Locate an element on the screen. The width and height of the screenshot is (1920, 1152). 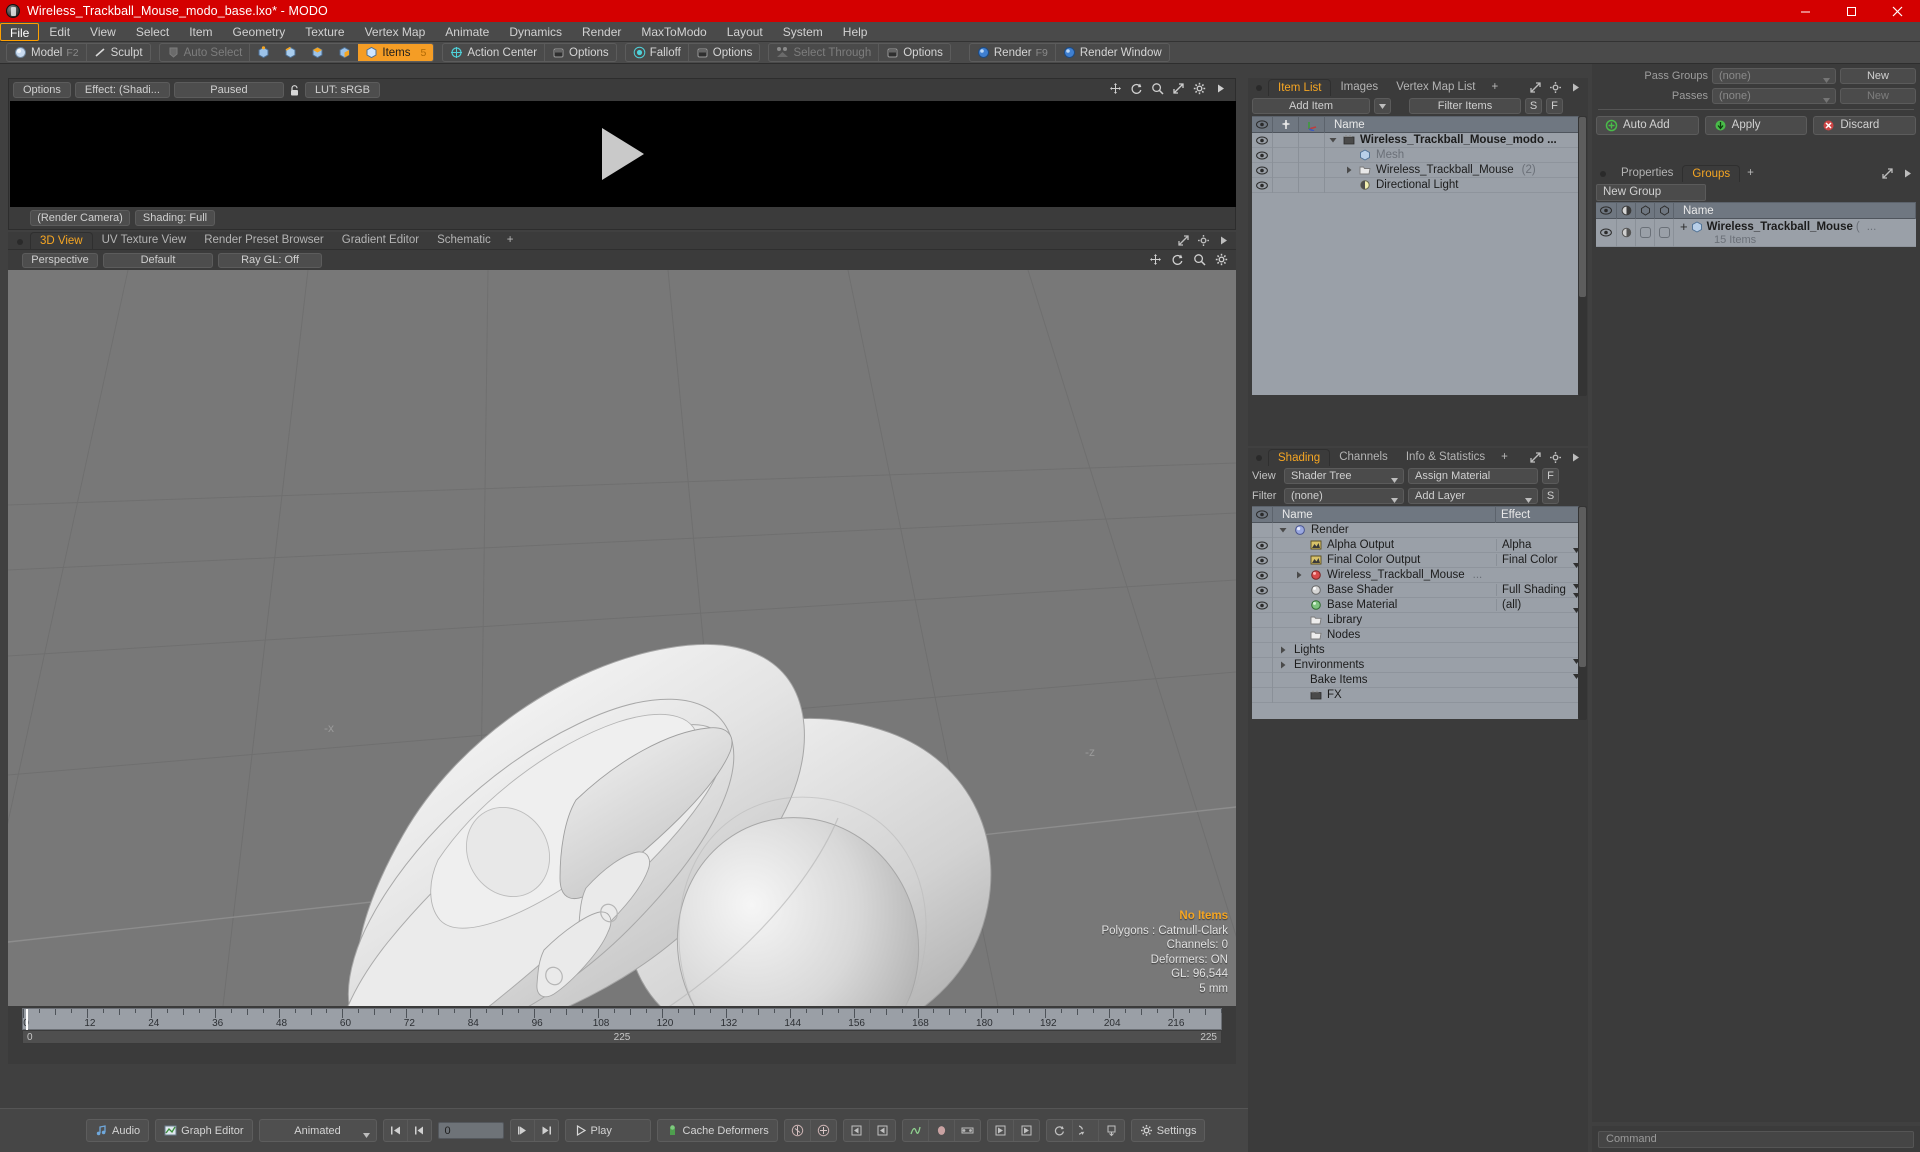
add-layer-select: Add Layer is located at coordinates (1473, 496).